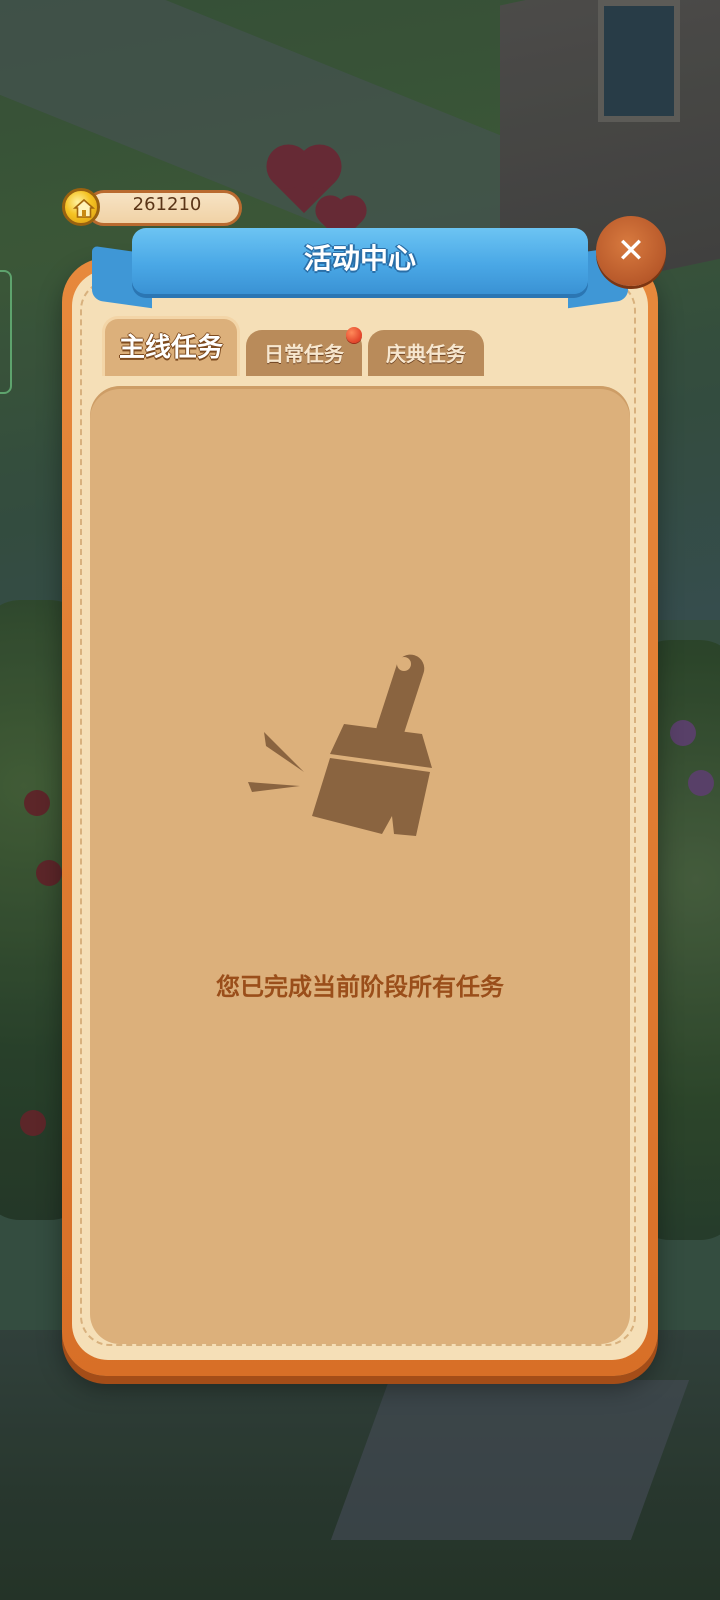  Describe the element at coordinates (354, 335) in the screenshot. I see `notification-dot` at that location.